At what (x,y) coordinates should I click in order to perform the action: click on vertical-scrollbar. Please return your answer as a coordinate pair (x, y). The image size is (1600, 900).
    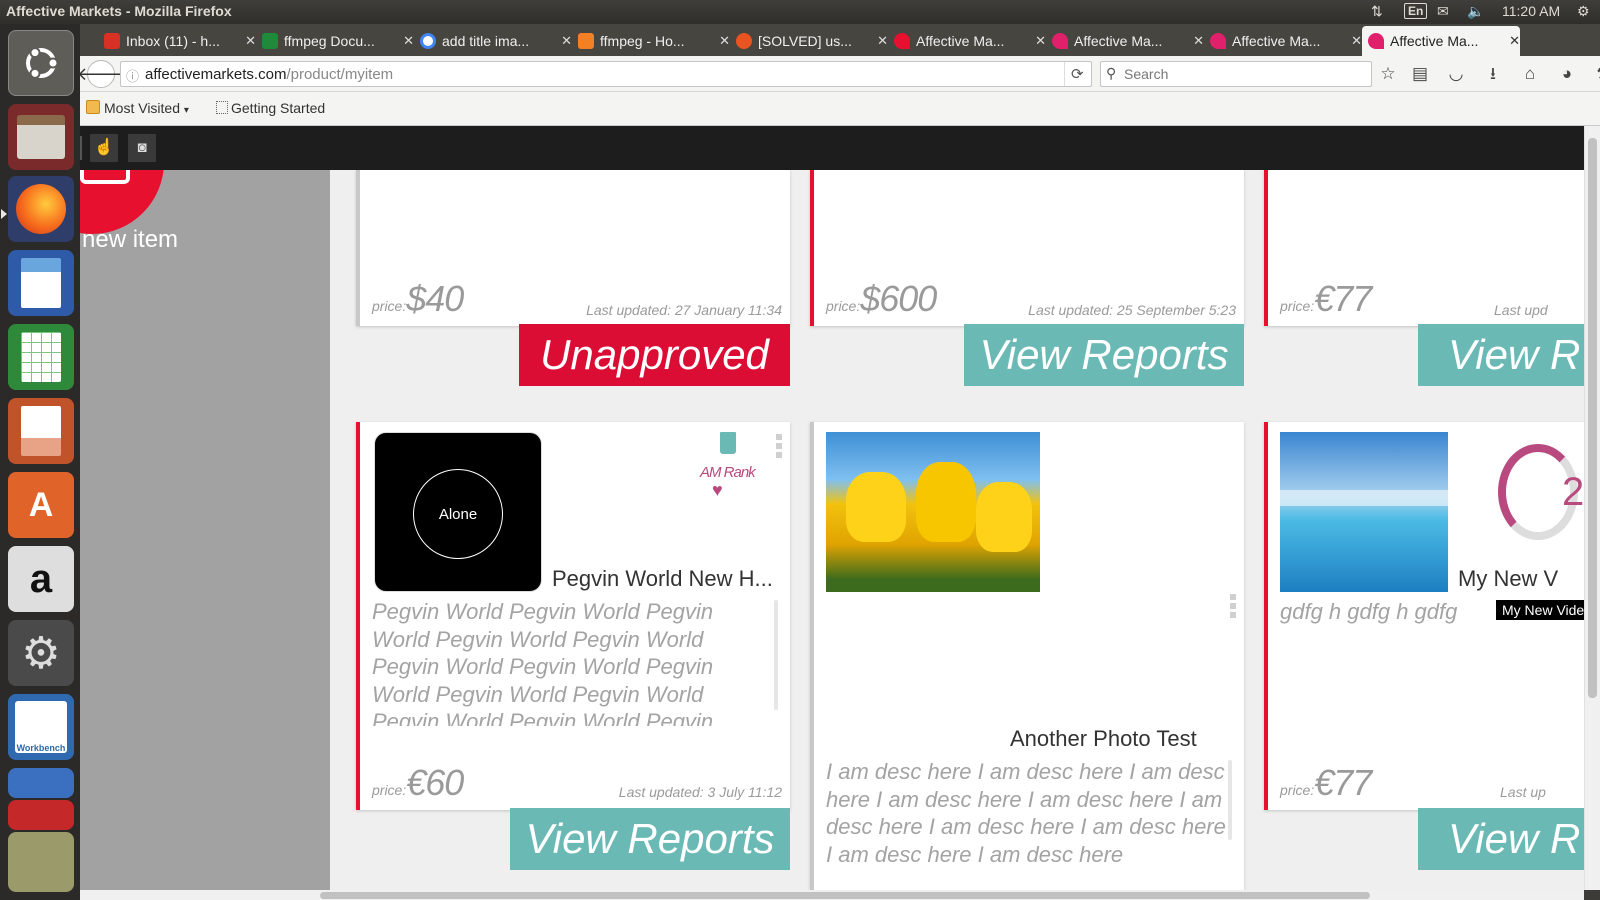
    Looking at the image, I should click on (1592, 508).